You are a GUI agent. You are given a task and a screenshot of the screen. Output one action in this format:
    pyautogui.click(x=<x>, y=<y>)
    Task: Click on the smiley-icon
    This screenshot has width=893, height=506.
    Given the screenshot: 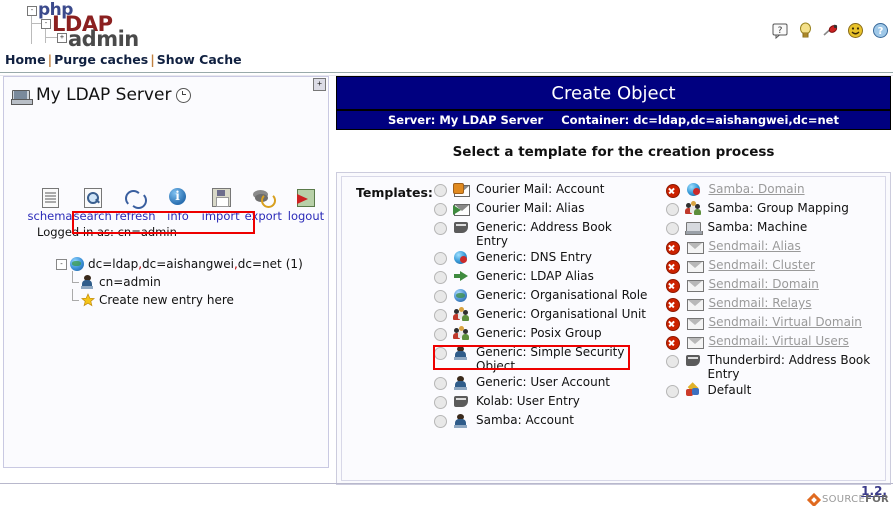 What is the action you would take?
    pyautogui.click(x=855, y=30)
    